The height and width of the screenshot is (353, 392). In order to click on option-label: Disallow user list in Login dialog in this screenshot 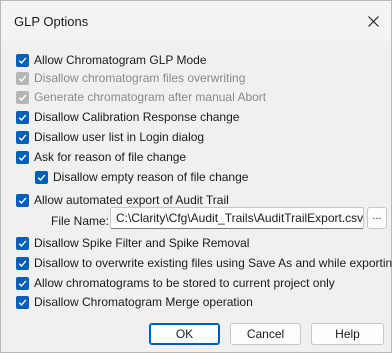, I will do `click(119, 137)`.